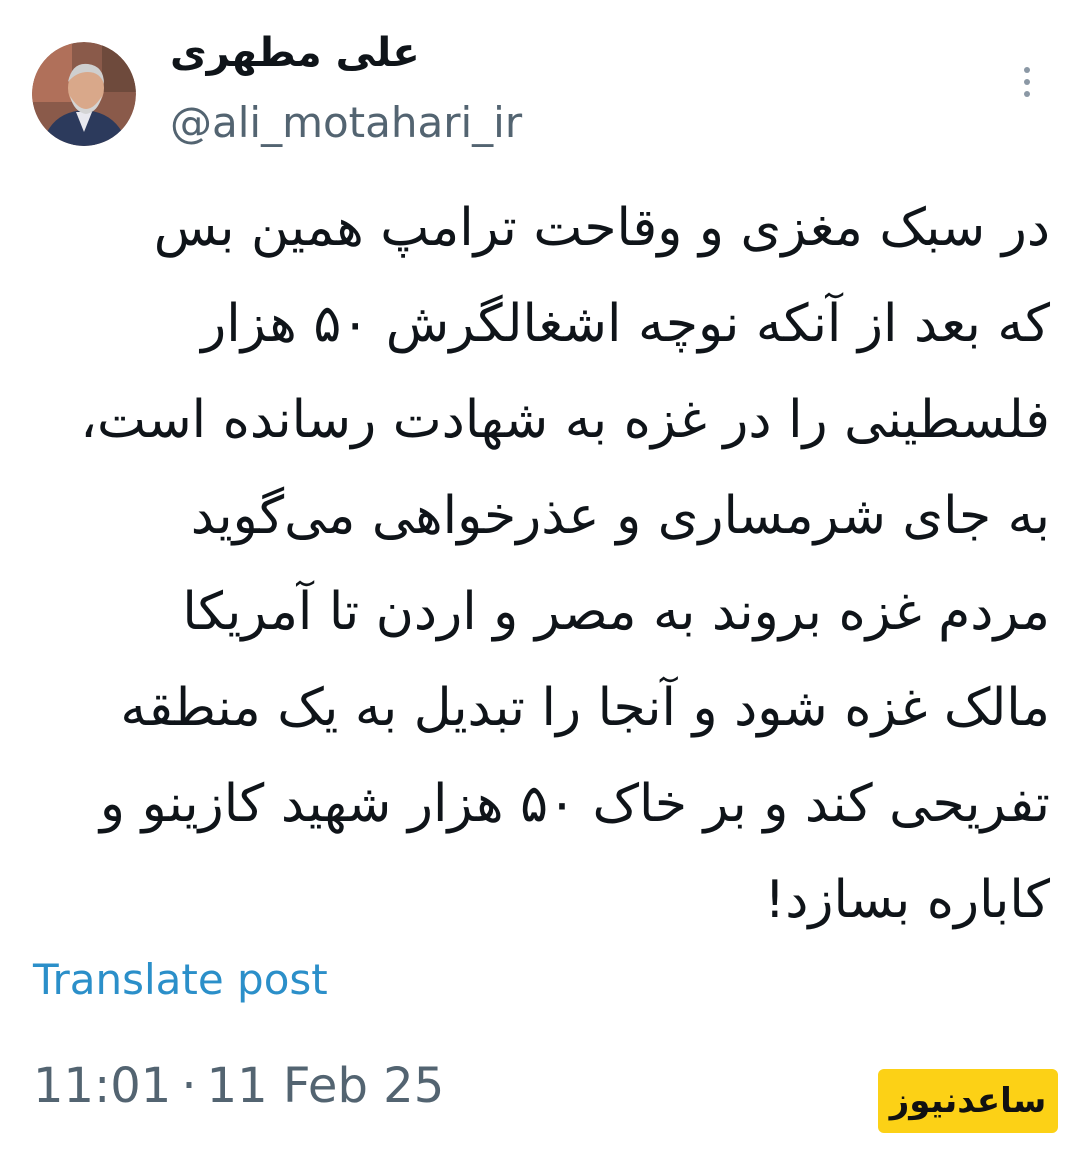 The width and height of the screenshot is (1080, 1155). Describe the element at coordinates (565, 420) in the screenshot. I see `tweet-text-line: فلسطینی را در غزه به شهادت رسانده است،` at that location.